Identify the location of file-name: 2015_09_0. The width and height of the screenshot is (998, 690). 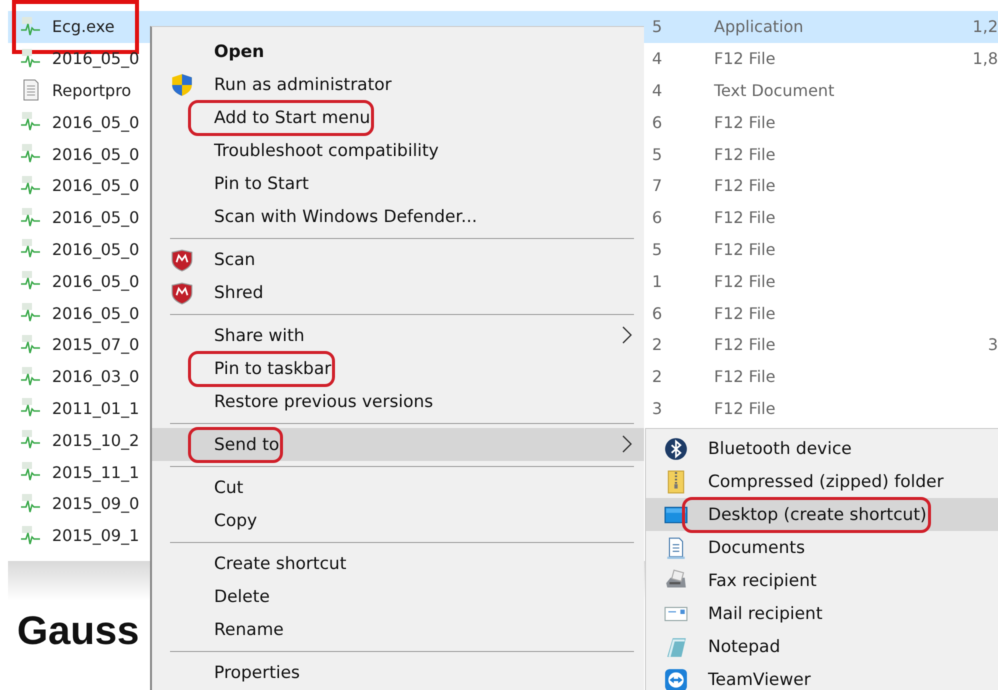
(96, 504).